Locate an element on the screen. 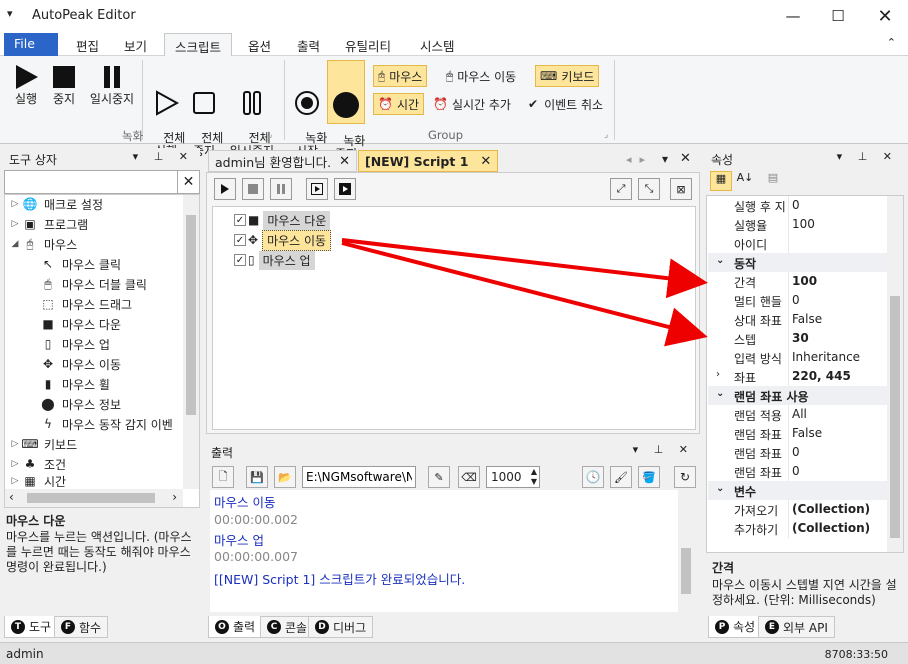 This screenshot has height=664, width=908. arrow-to-step is located at coordinates (524, 294).